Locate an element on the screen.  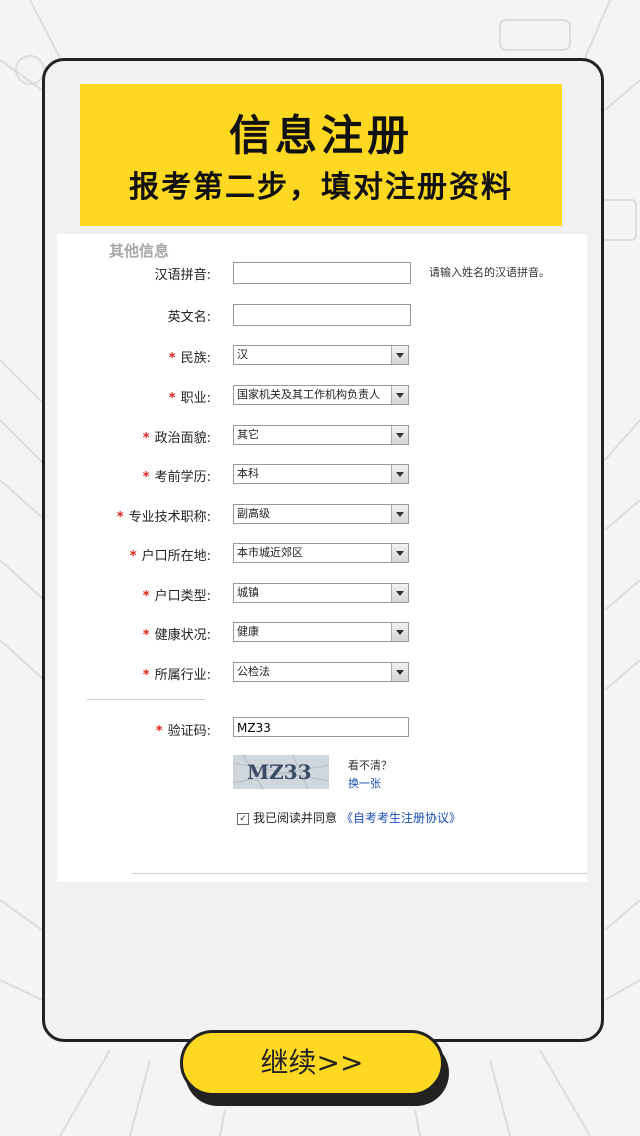
captcha-image: MZ33 is located at coordinates (281, 772).